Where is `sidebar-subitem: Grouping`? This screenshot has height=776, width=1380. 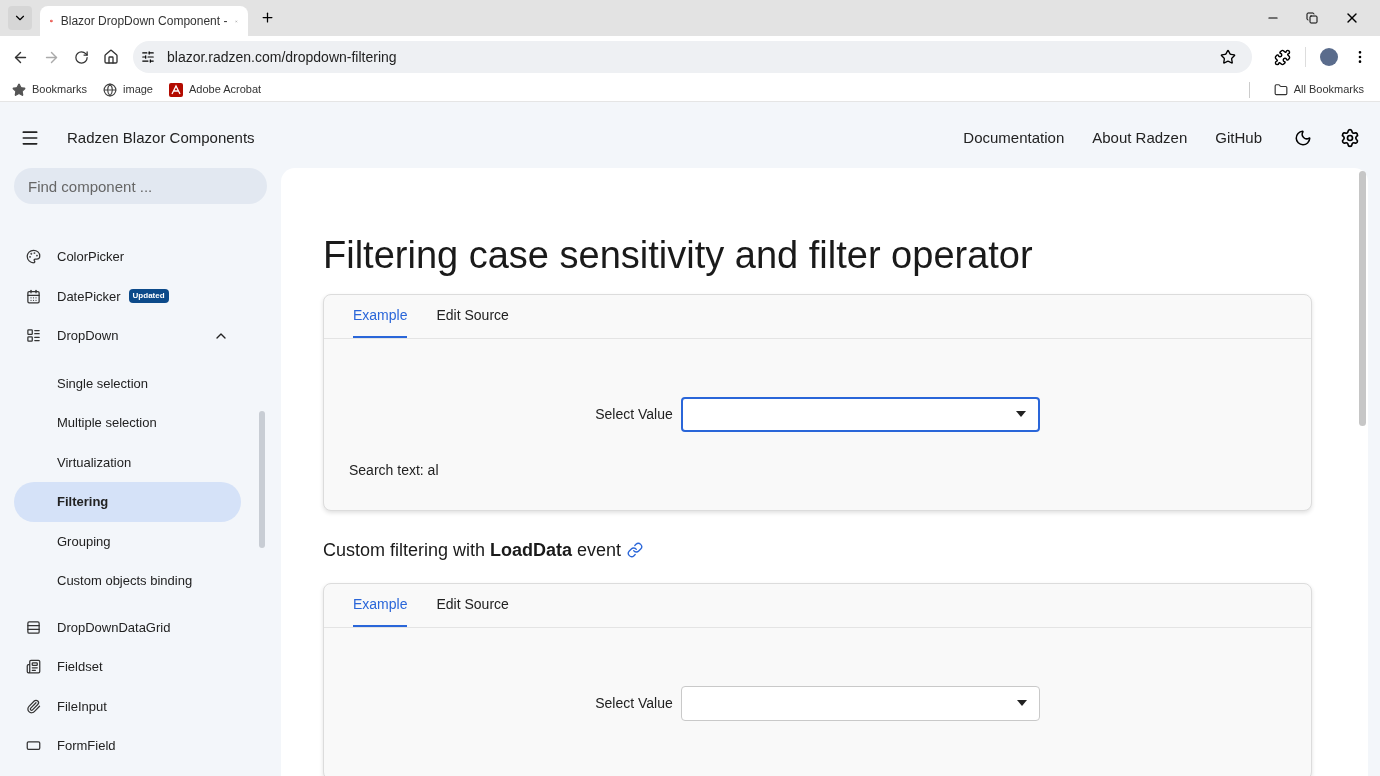 sidebar-subitem: Grouping is located at coordinates (127, 541).